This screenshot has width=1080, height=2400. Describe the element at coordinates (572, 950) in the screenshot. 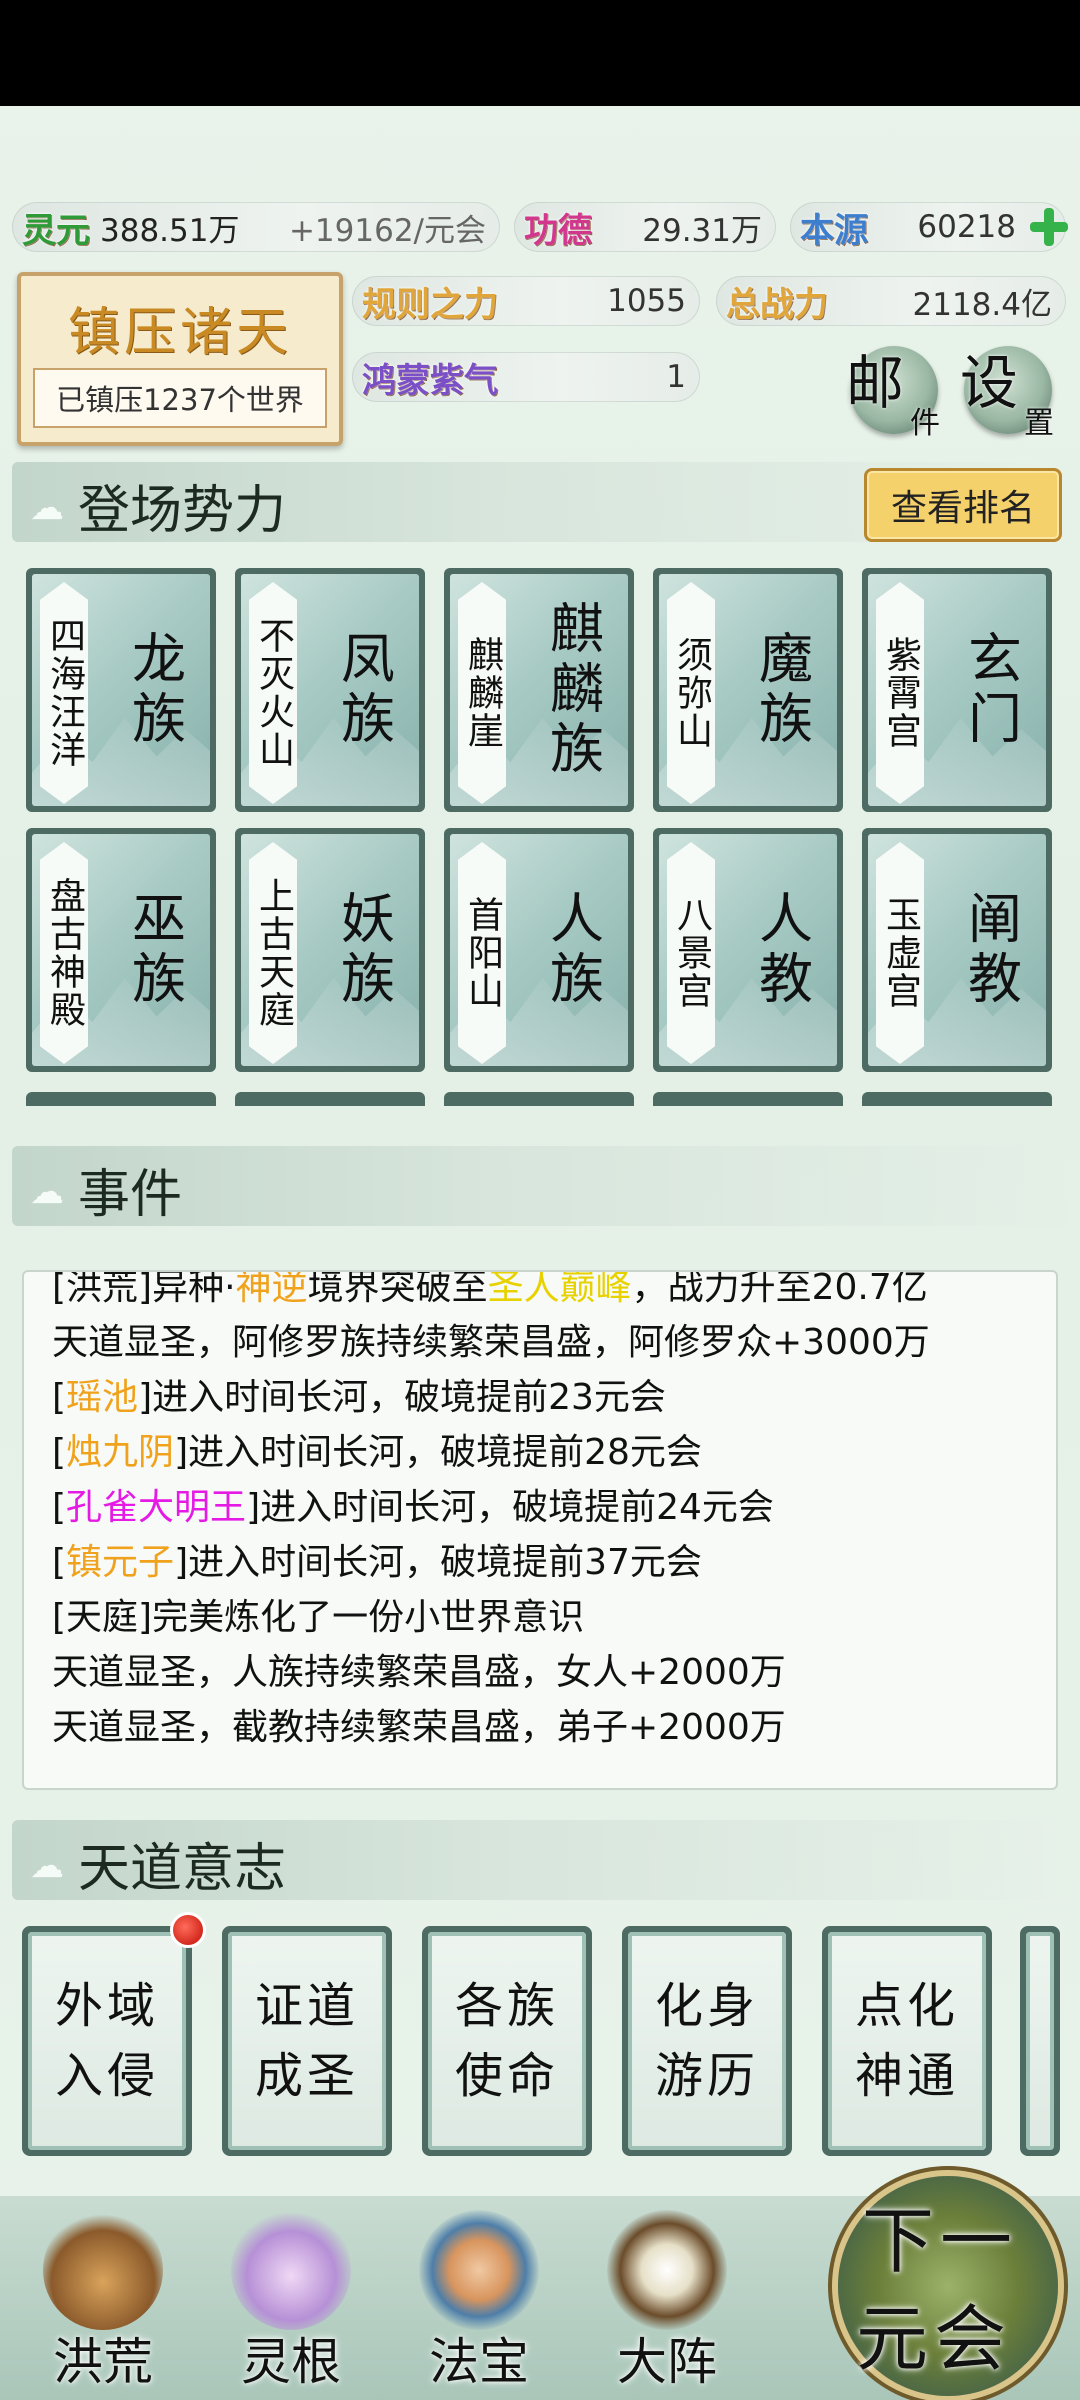

I see `faction-name: 人族` at that location.